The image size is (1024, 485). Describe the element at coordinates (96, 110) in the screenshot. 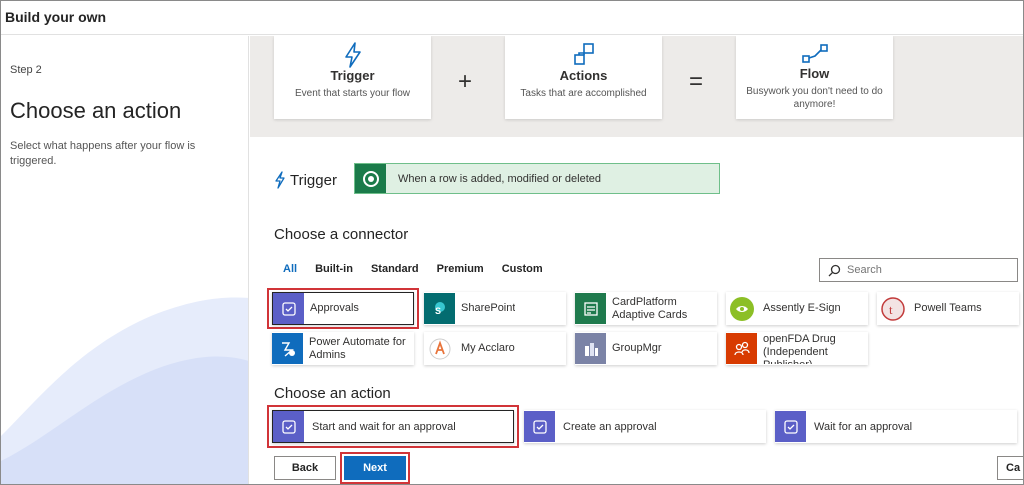

I see `page-title: Choose an action` at that location.